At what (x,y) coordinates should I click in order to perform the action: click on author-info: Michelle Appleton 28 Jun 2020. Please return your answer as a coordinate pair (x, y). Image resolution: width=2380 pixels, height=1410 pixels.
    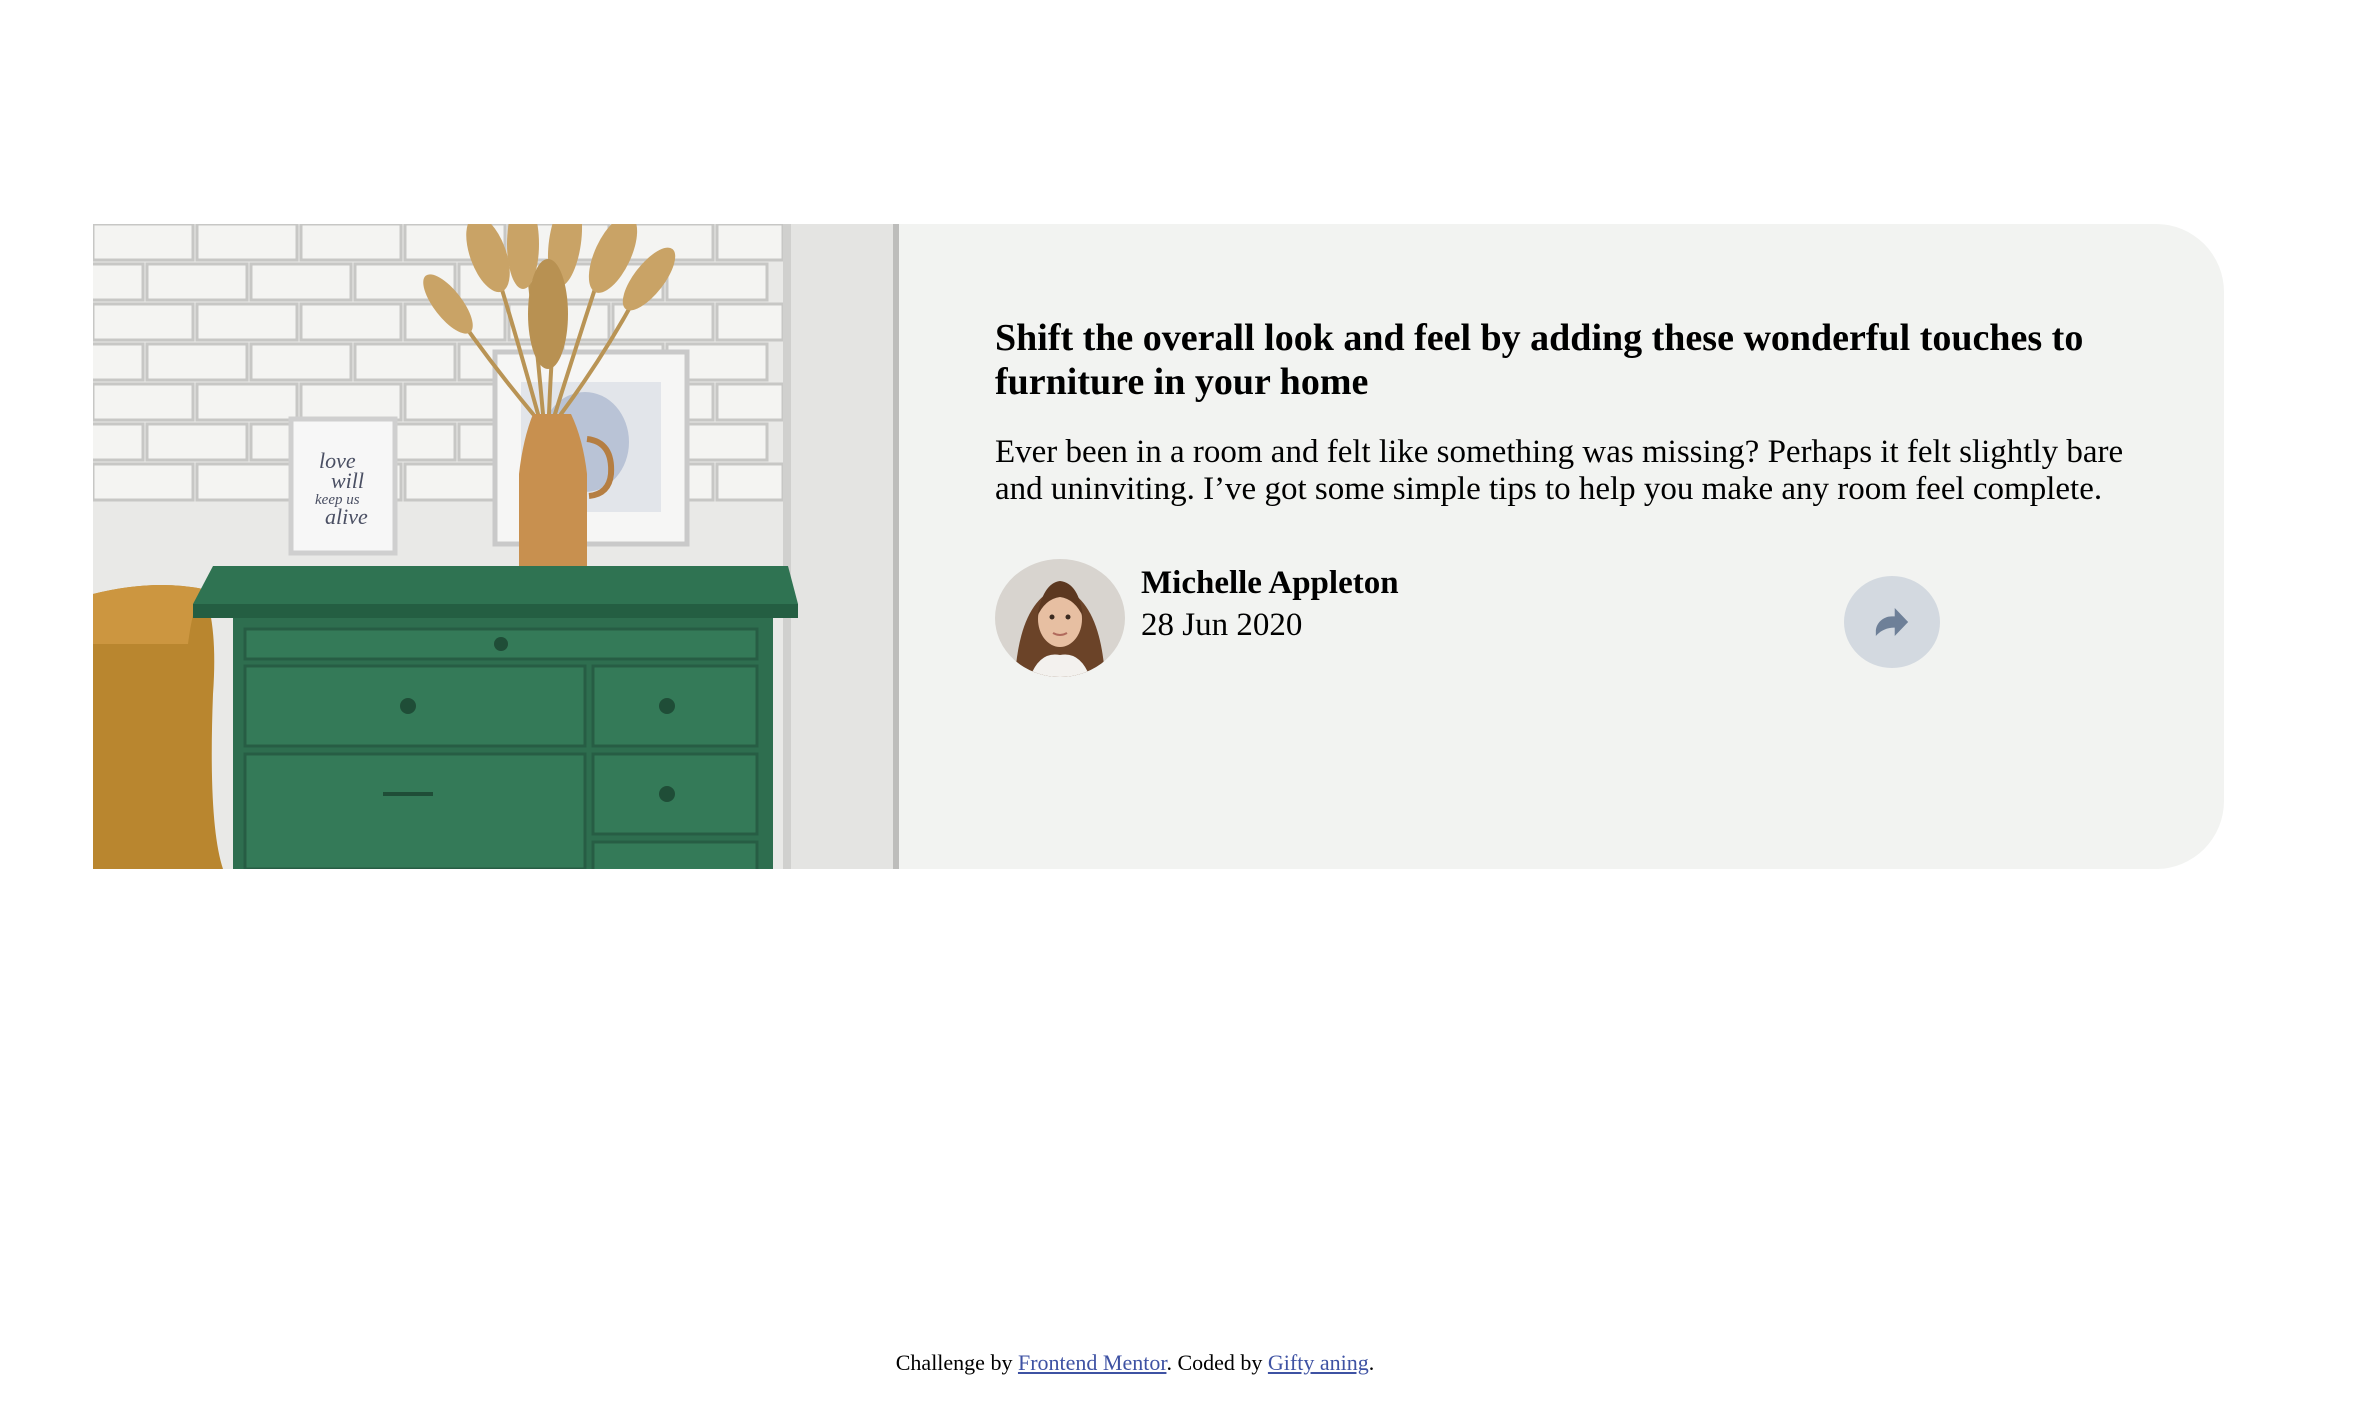
    Looking at the image, I should click on (1270, 603).